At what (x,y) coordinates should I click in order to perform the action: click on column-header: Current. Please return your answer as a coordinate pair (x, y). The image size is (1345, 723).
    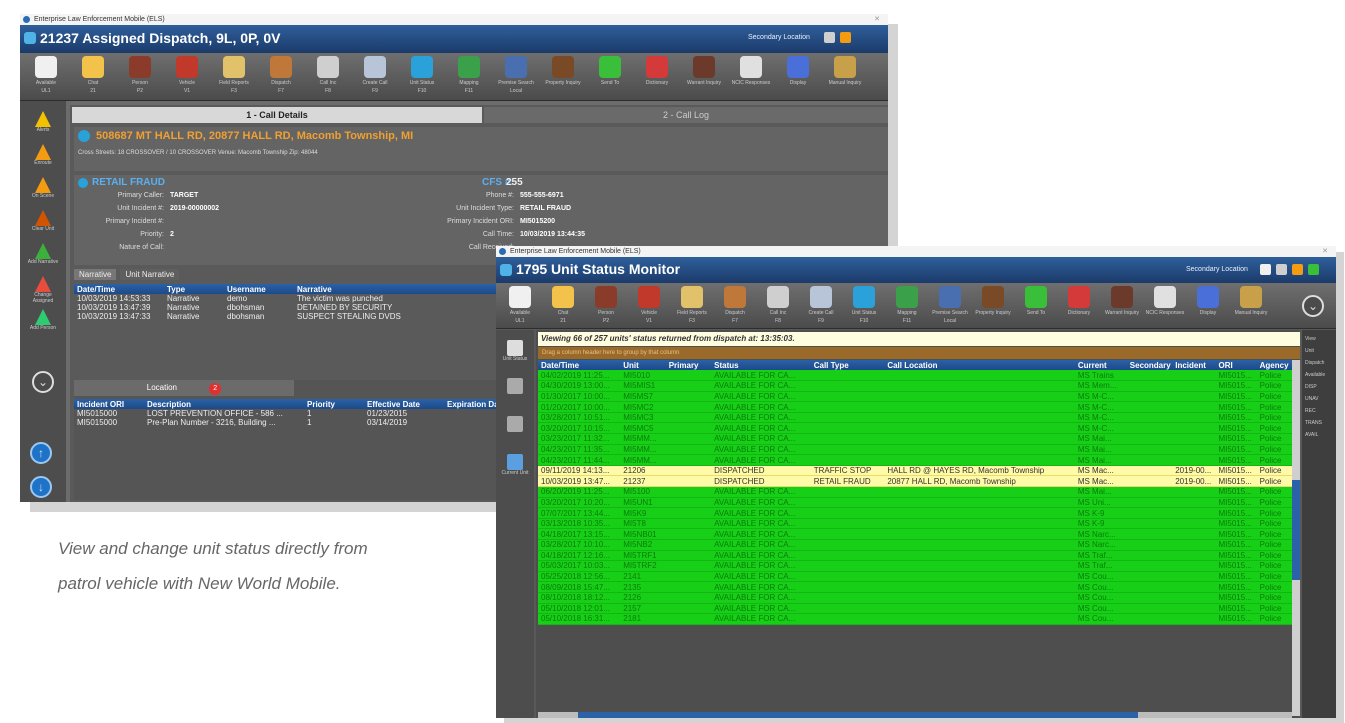
    Looking at the image, I should click on (1100, 365).